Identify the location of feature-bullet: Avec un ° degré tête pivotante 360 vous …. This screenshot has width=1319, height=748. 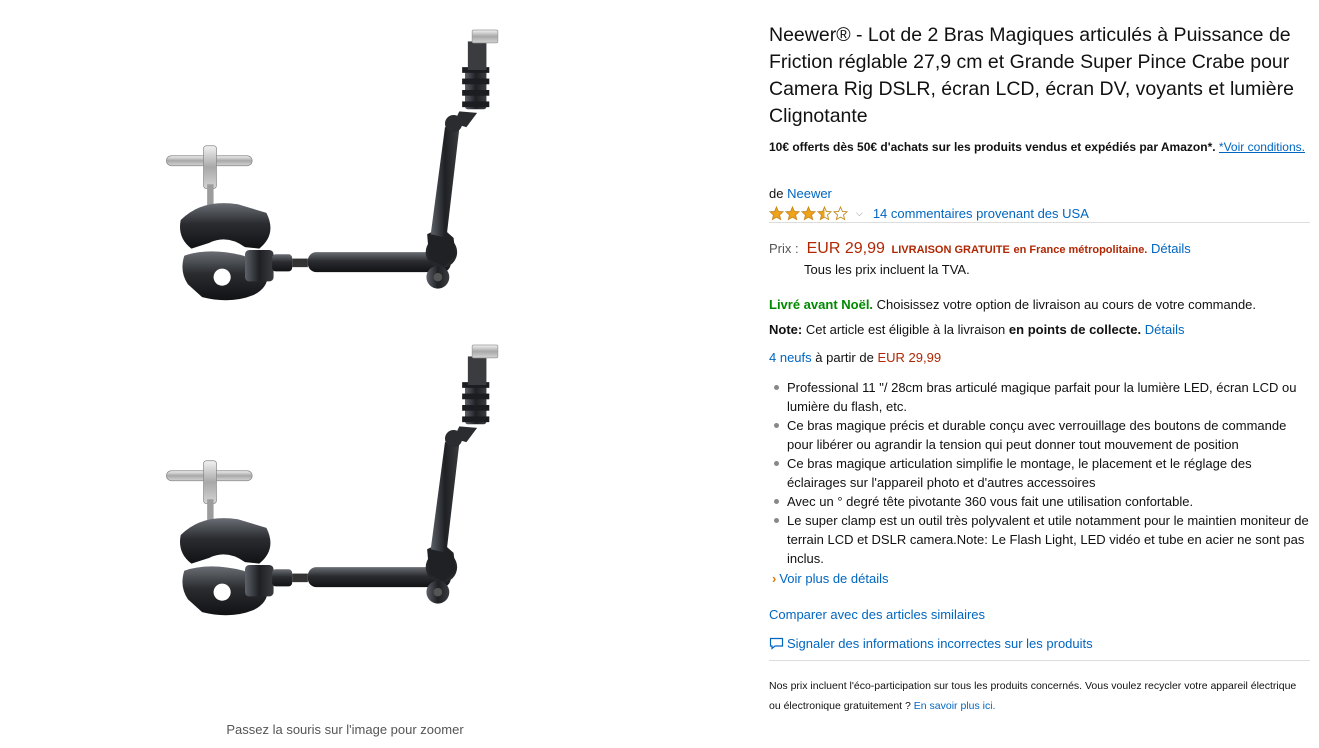
(1039, 501).